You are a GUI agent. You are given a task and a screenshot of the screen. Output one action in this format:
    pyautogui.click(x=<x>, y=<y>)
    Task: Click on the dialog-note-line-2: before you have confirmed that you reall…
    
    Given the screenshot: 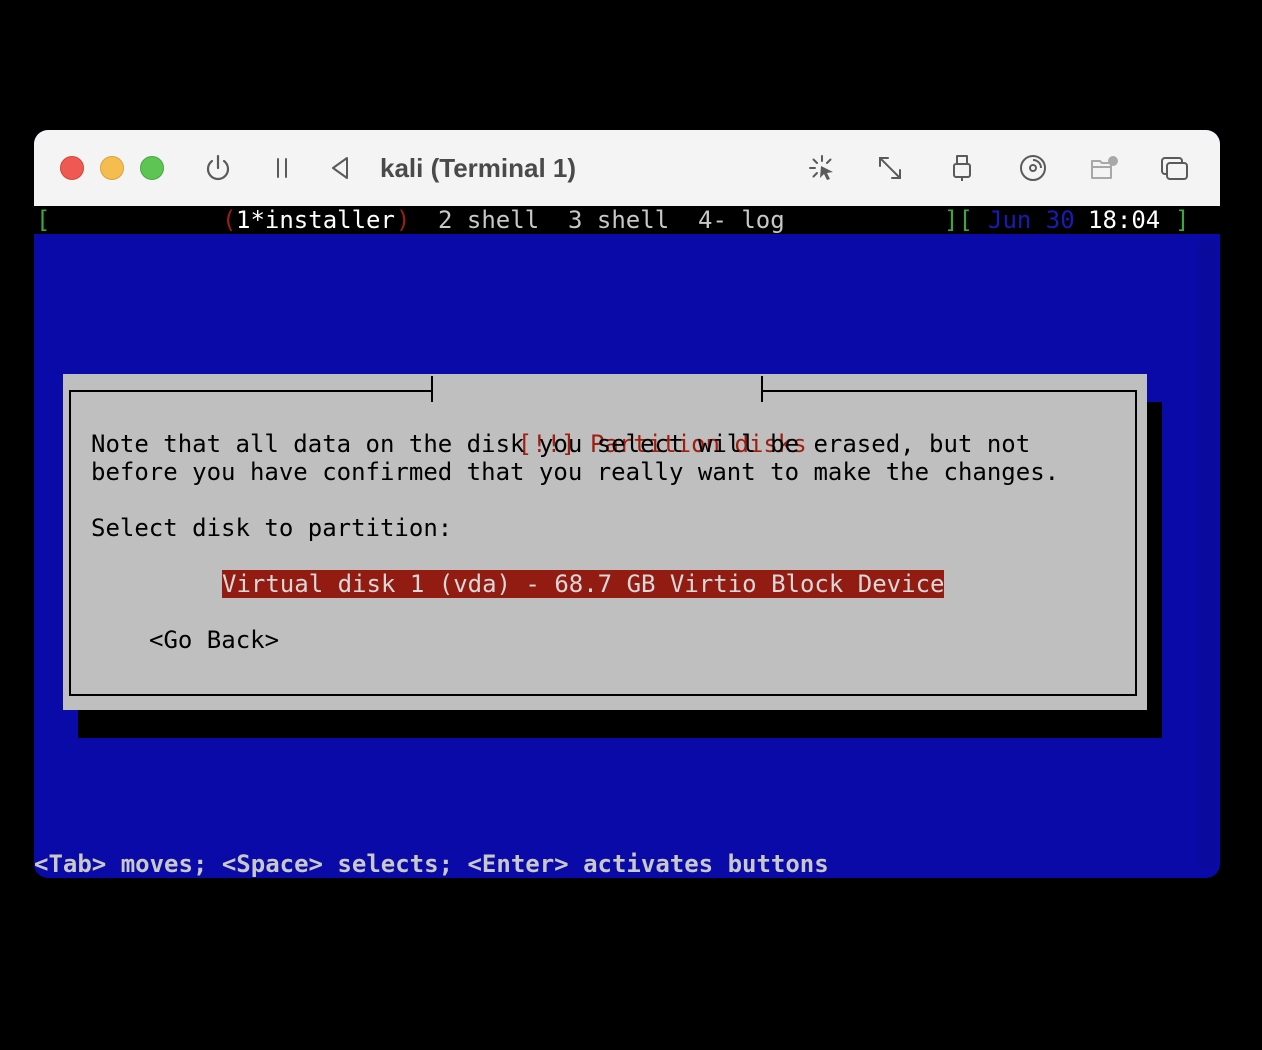 What is the action you would take?
    pyautogui.click(x=575, y=472)
    